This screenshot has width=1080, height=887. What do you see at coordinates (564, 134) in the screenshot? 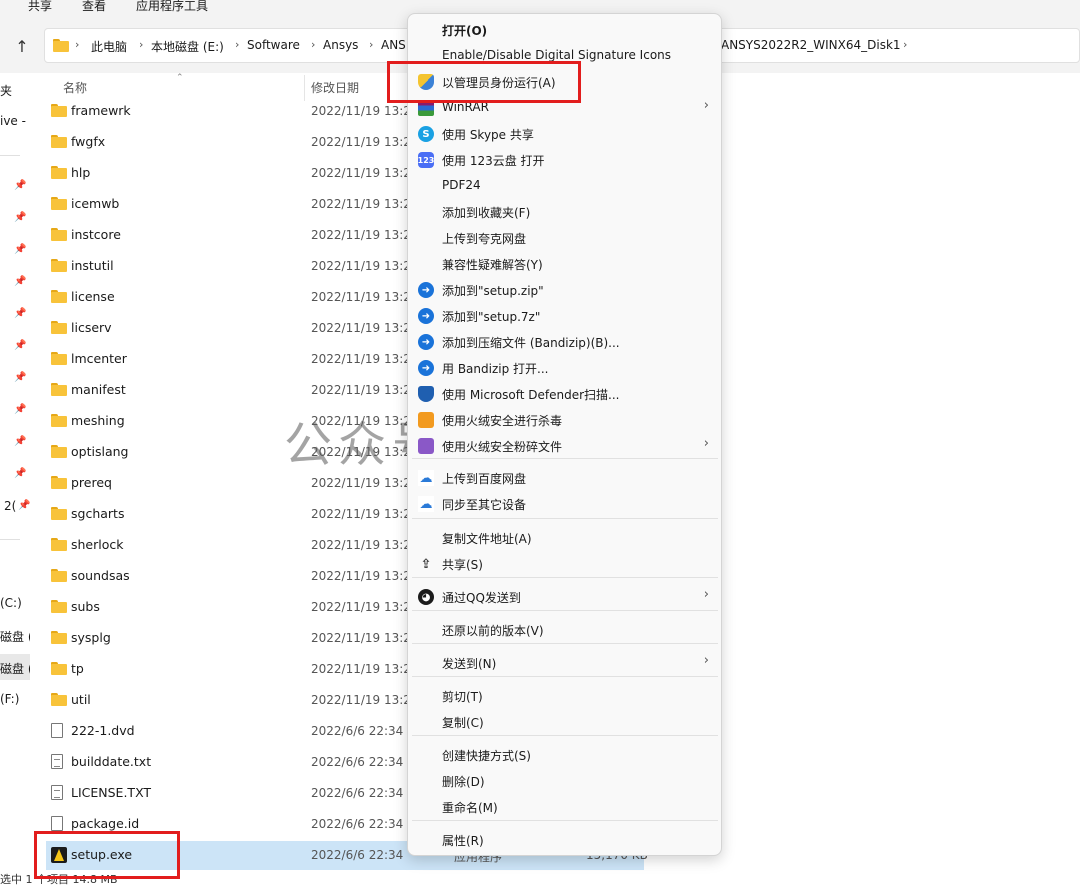
I see `menu-item-skype: S 使用 Skype 共享` at bounding box center [564, 134].